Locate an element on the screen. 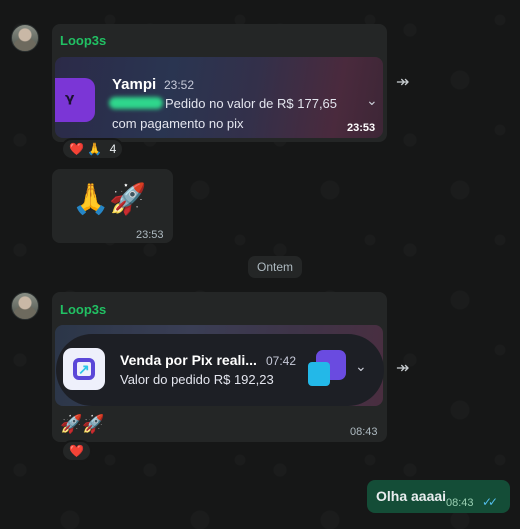 Image resolution: width=520 pixels, height=529 pixels. emoji-text: 🚀🚀 is located at coordinates (82, 424).